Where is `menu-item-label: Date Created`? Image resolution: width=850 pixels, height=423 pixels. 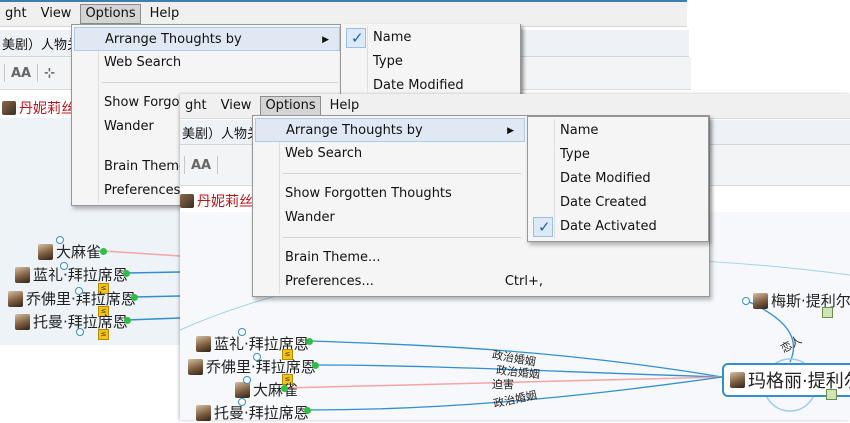
menu-item-label: Date Created is located at coordinates (603, 202).